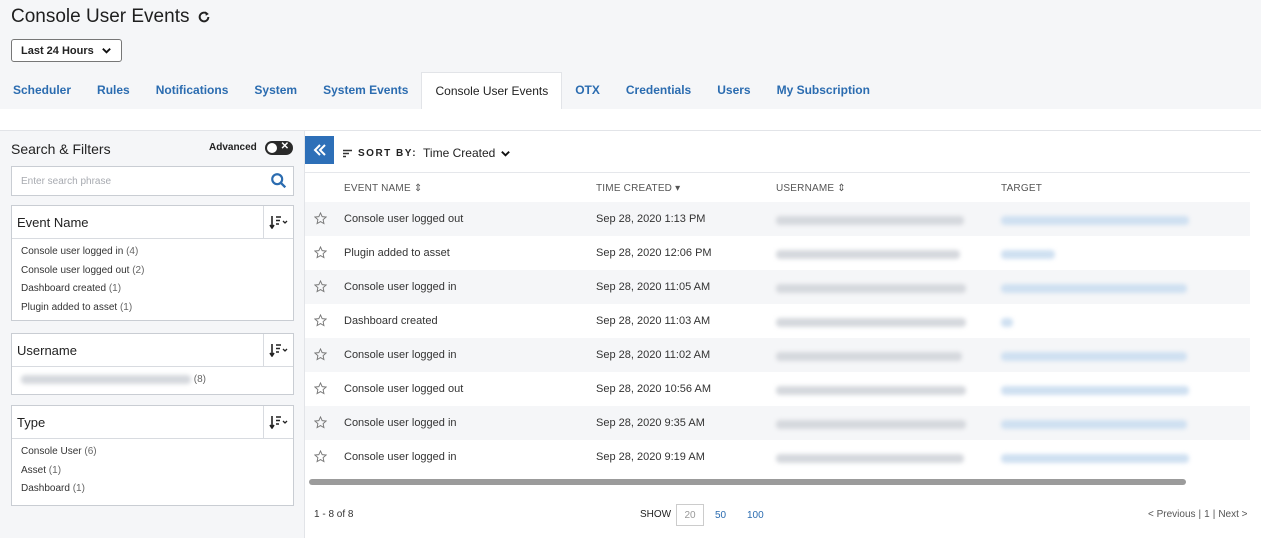 Image resolution: width=1261 pixels, height=538 pixels. I want to click on event-name-filter-label: Event Name, so click(53, 222).